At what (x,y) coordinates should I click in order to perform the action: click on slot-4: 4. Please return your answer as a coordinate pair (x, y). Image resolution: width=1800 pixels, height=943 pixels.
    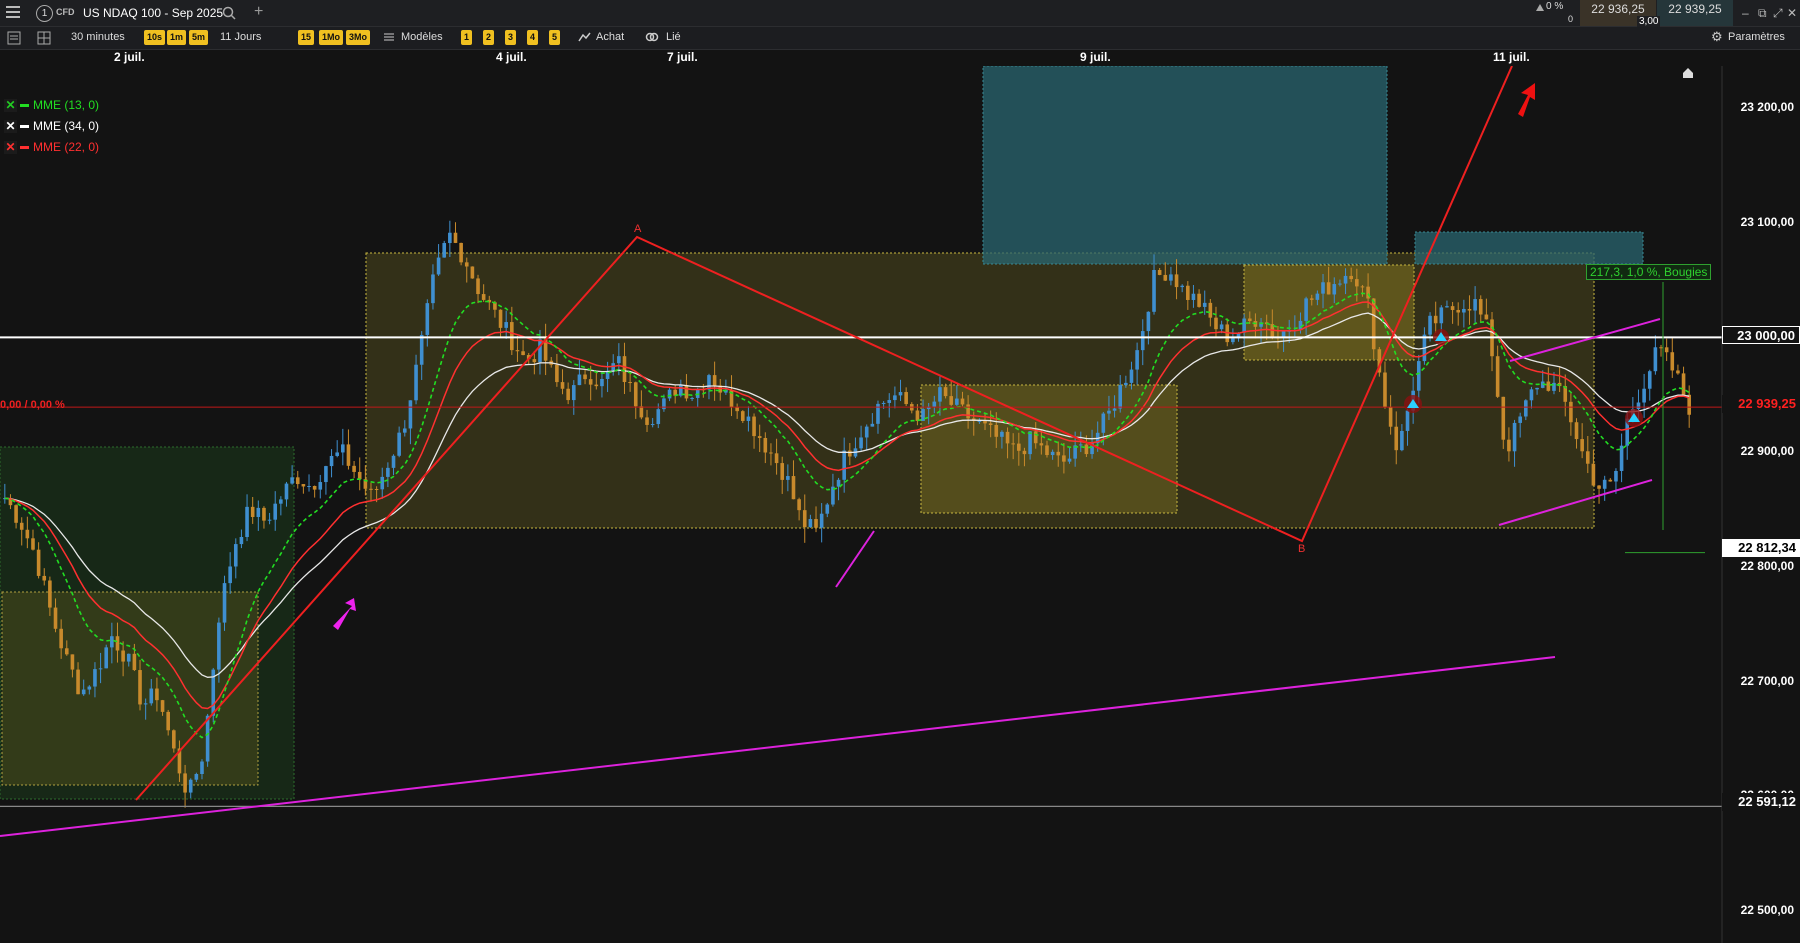
    Looking at the image, I should click on (533, 37).